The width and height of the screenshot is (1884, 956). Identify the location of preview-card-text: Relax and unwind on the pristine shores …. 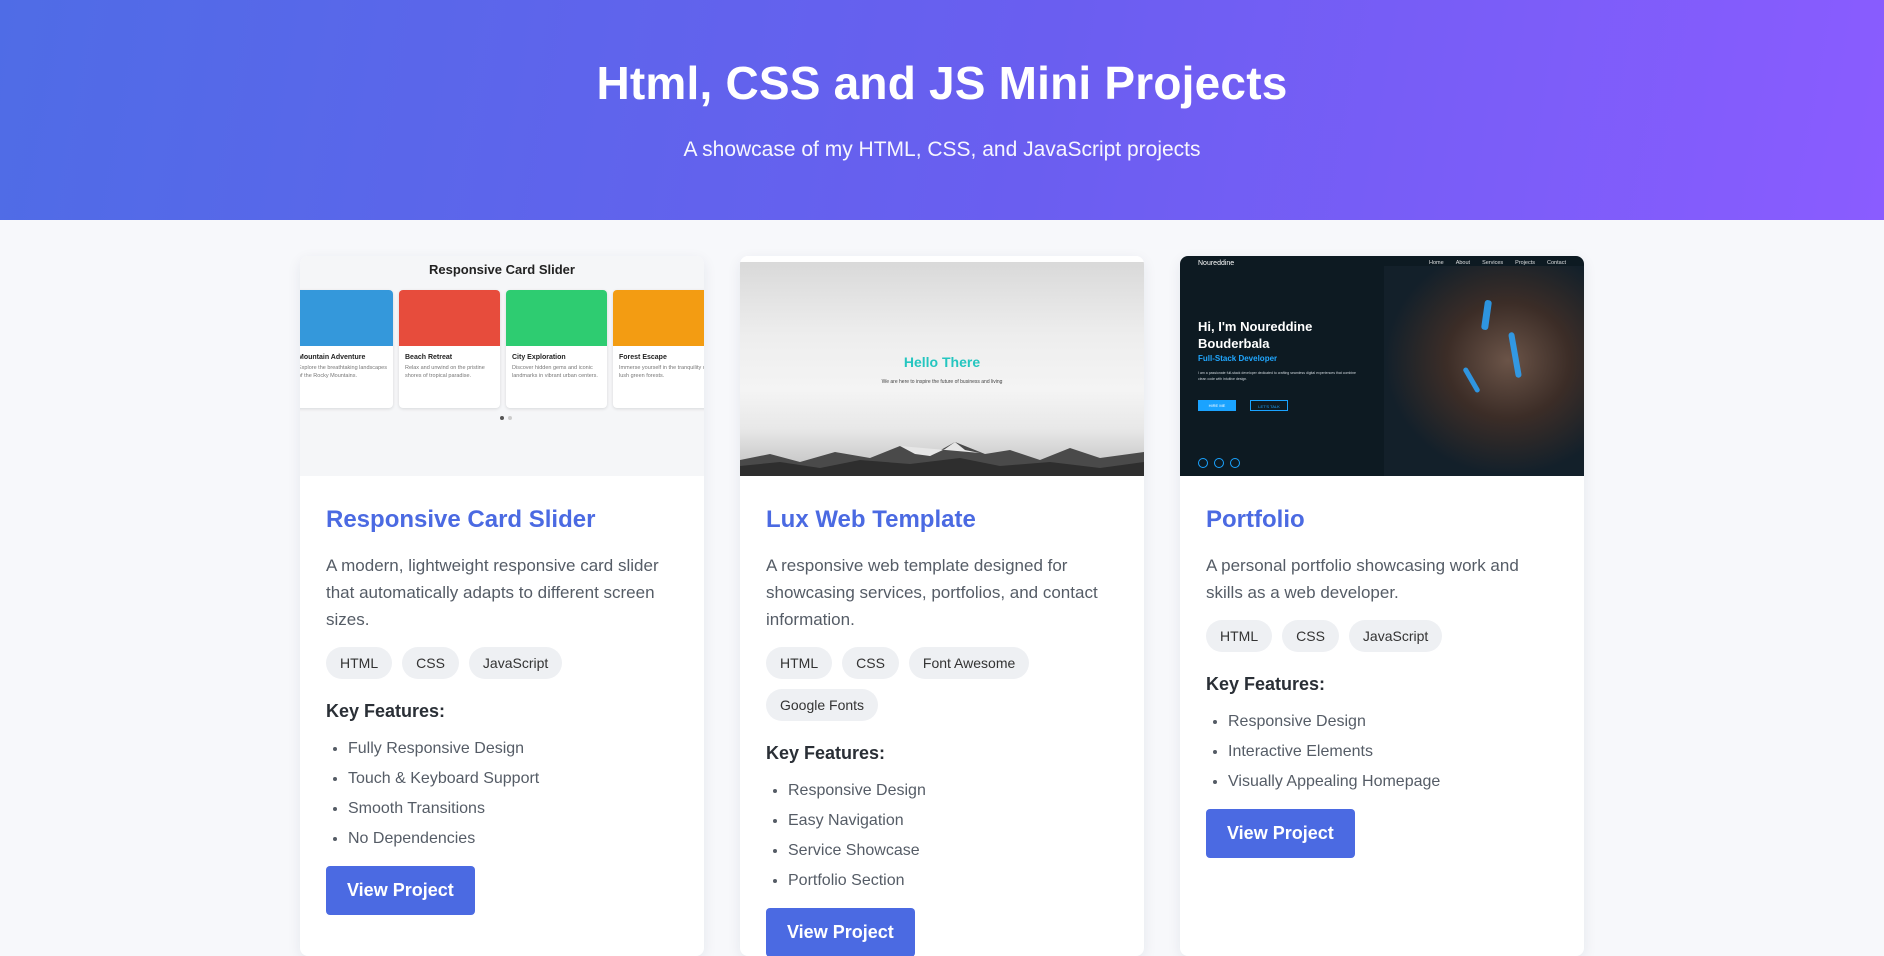
(445, 372).